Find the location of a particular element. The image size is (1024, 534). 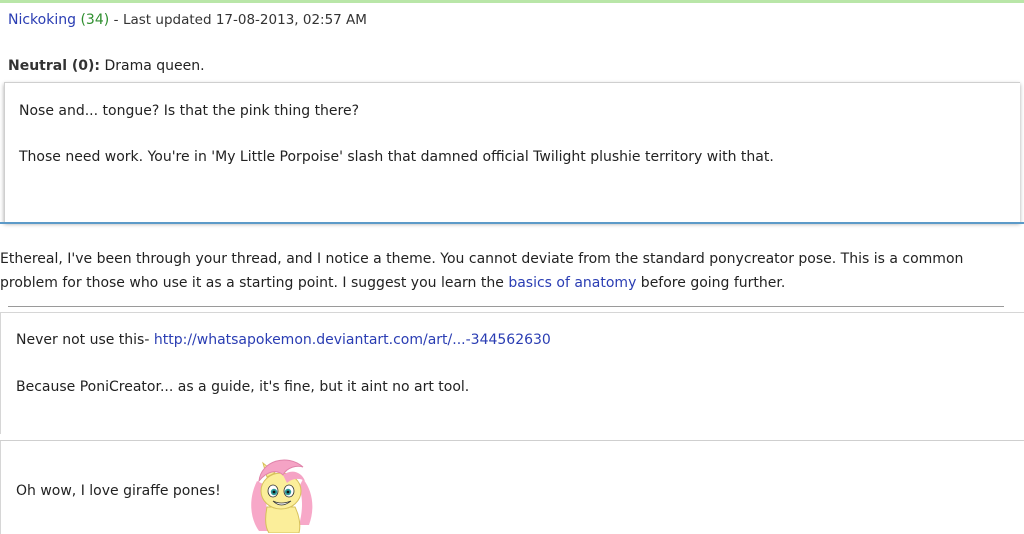

separator is located at coordinates (506, 306).